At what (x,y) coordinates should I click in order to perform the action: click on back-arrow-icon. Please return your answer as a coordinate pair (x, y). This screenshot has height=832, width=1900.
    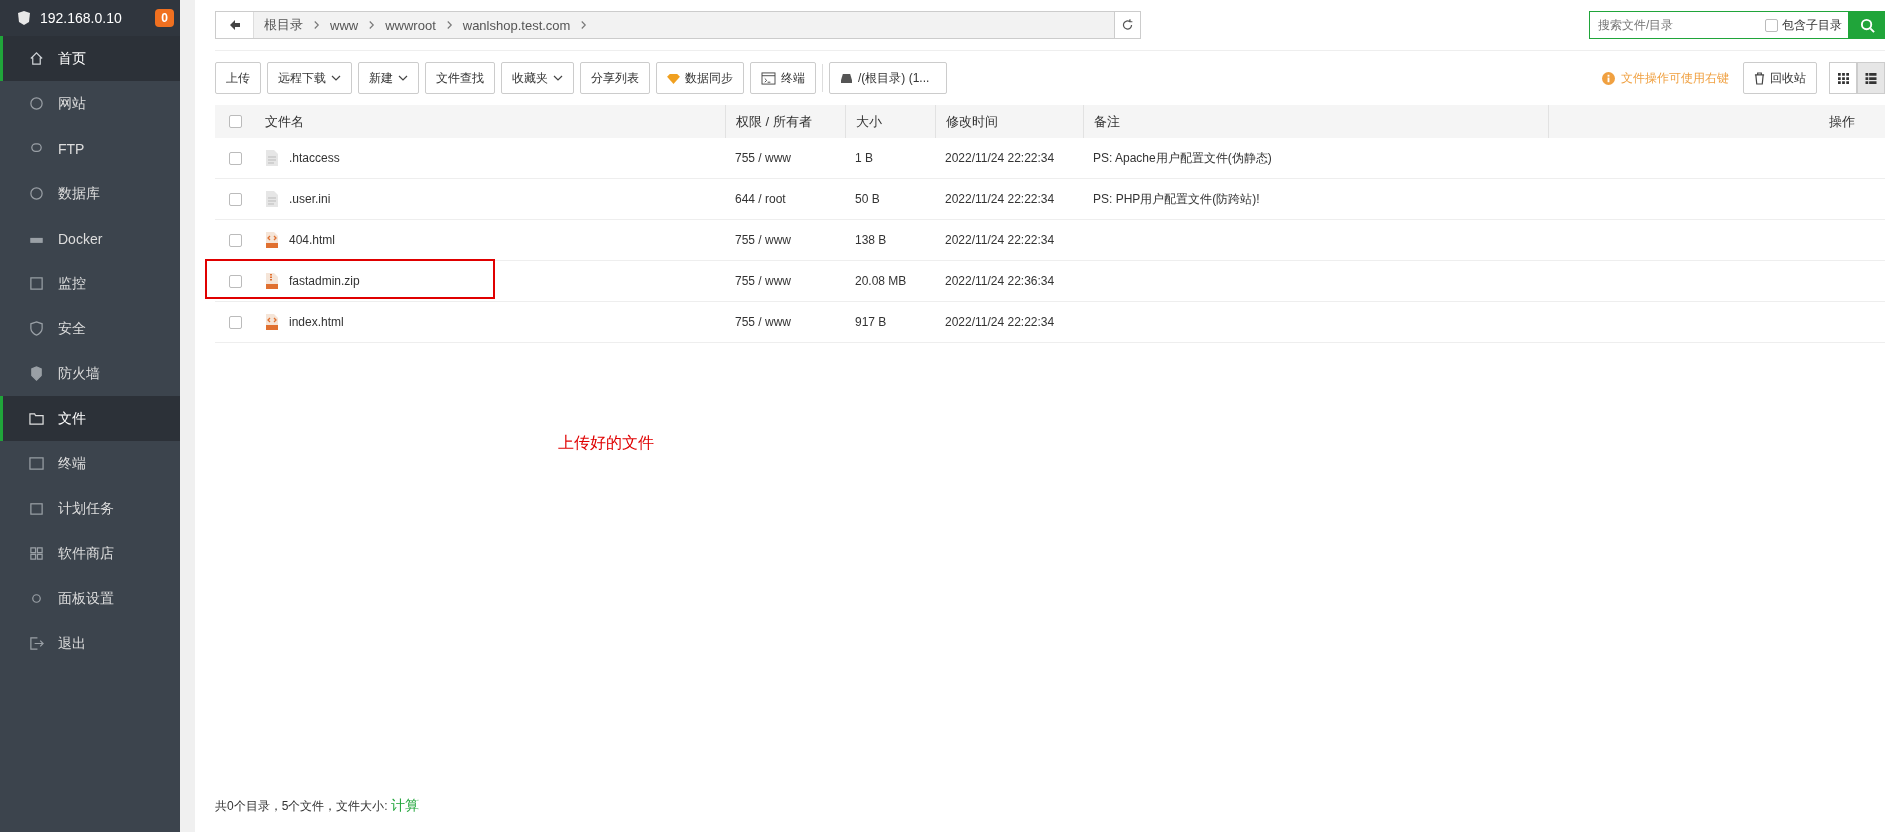
    Looking at the image, I should click on (234, 25).